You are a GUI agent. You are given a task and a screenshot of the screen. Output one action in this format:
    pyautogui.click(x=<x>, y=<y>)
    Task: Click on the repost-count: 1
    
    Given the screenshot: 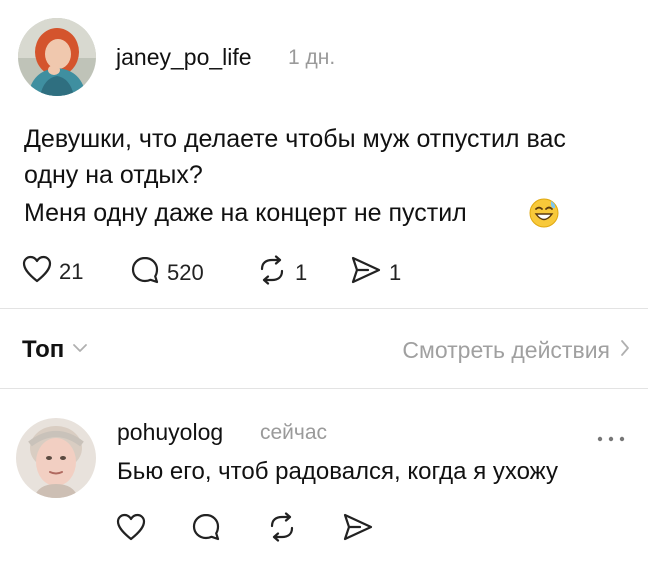 What is the action you would take?
    pyautogui.click(x=301, y=272)
    